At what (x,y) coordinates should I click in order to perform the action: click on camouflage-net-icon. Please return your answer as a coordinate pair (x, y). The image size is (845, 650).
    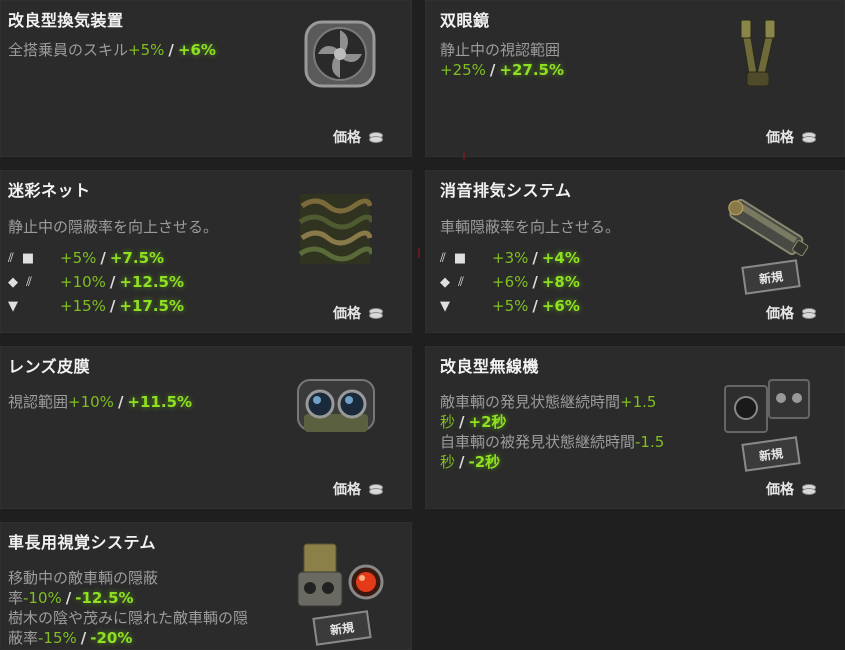
    Looking at the image, I should click on (335, 229).